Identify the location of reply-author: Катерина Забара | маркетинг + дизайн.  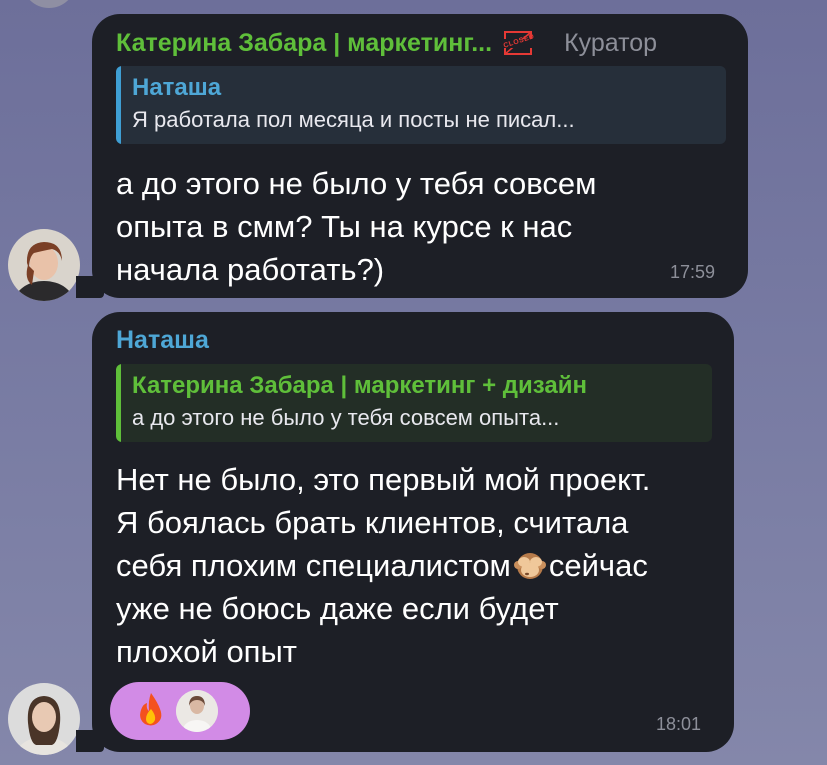
(359, 385).